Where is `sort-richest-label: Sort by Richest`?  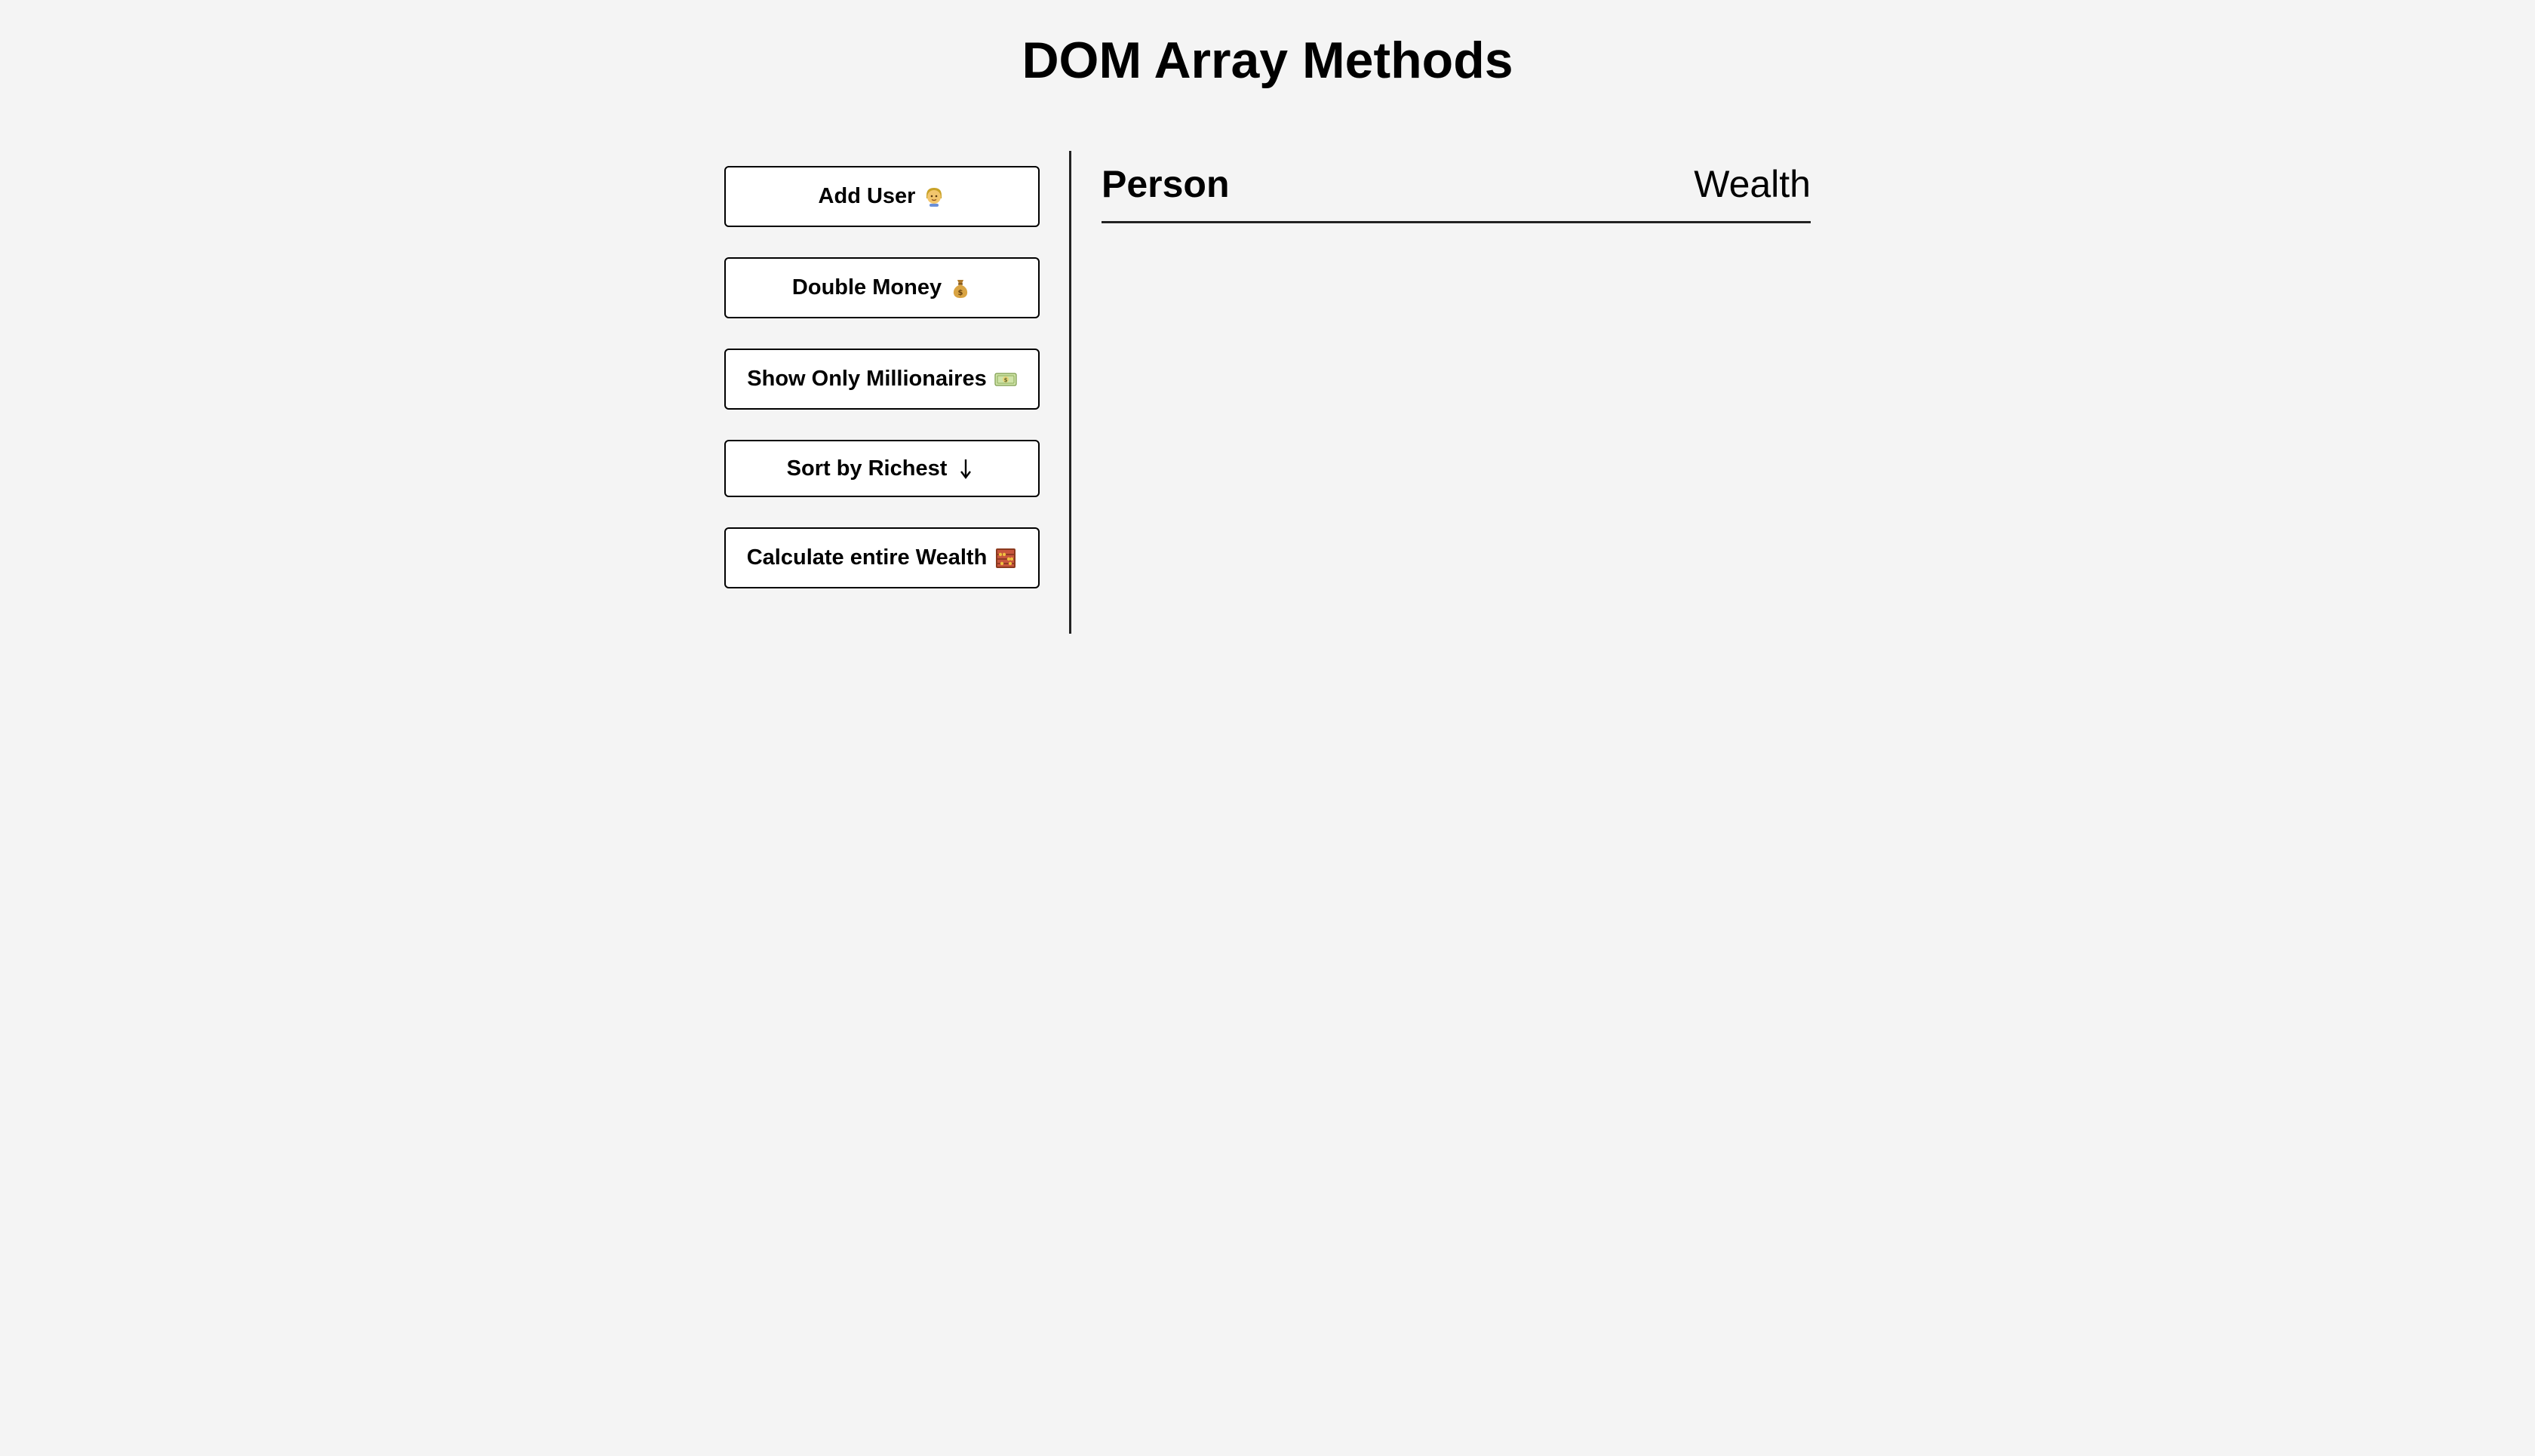 sort-richest-label: Sort by Richest is located at coordinates (867, 468).